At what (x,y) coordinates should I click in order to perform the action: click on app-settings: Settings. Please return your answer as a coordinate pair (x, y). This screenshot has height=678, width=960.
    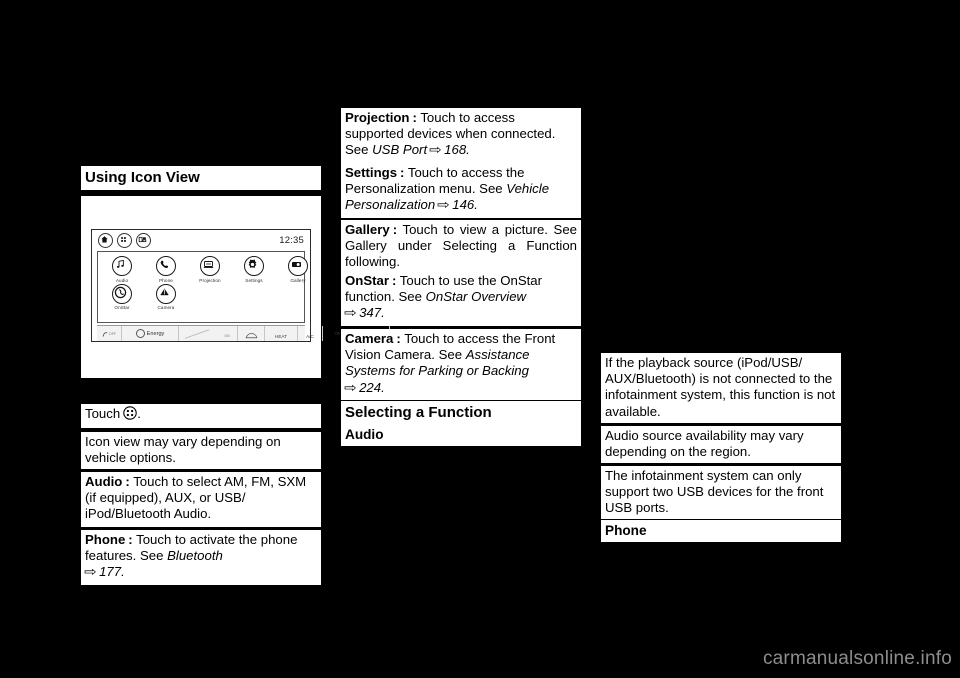
    Looking at the image, I should click on (254, 269).